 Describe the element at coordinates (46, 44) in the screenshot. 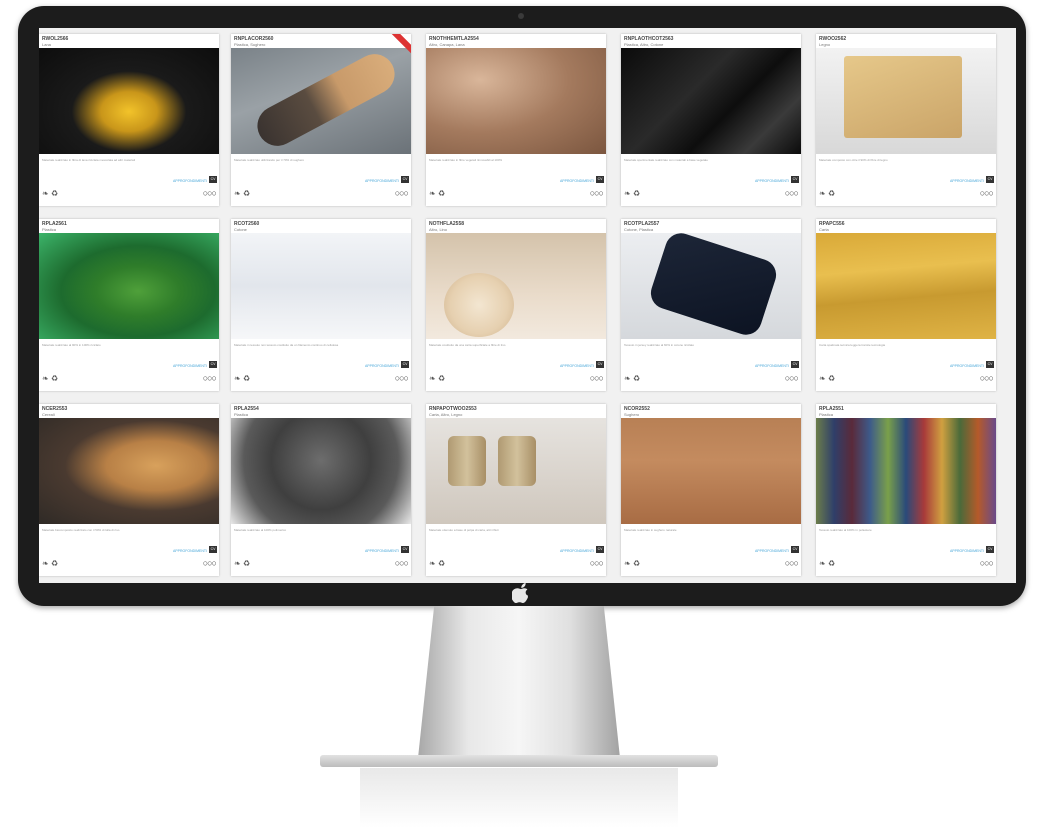

I see `material-category: Lana` at that location.